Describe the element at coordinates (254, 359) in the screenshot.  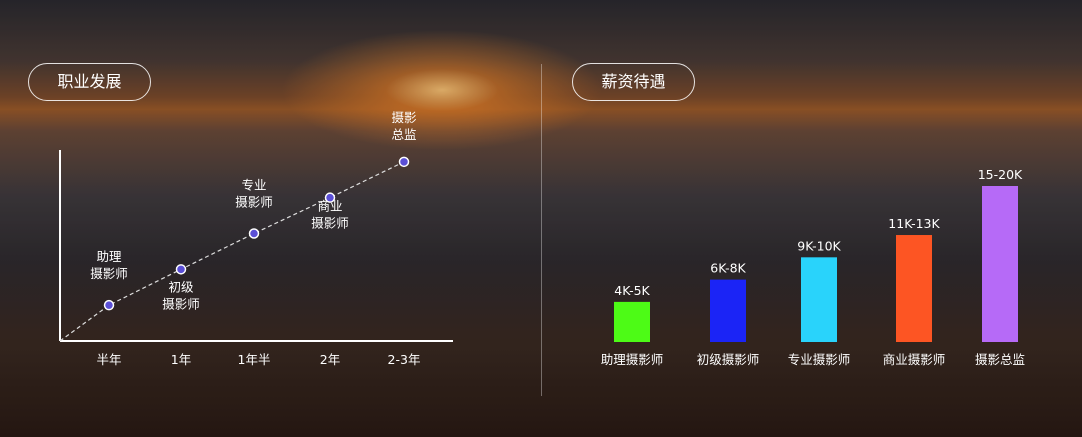
I see `x-tick-label: 1年半` at that location.